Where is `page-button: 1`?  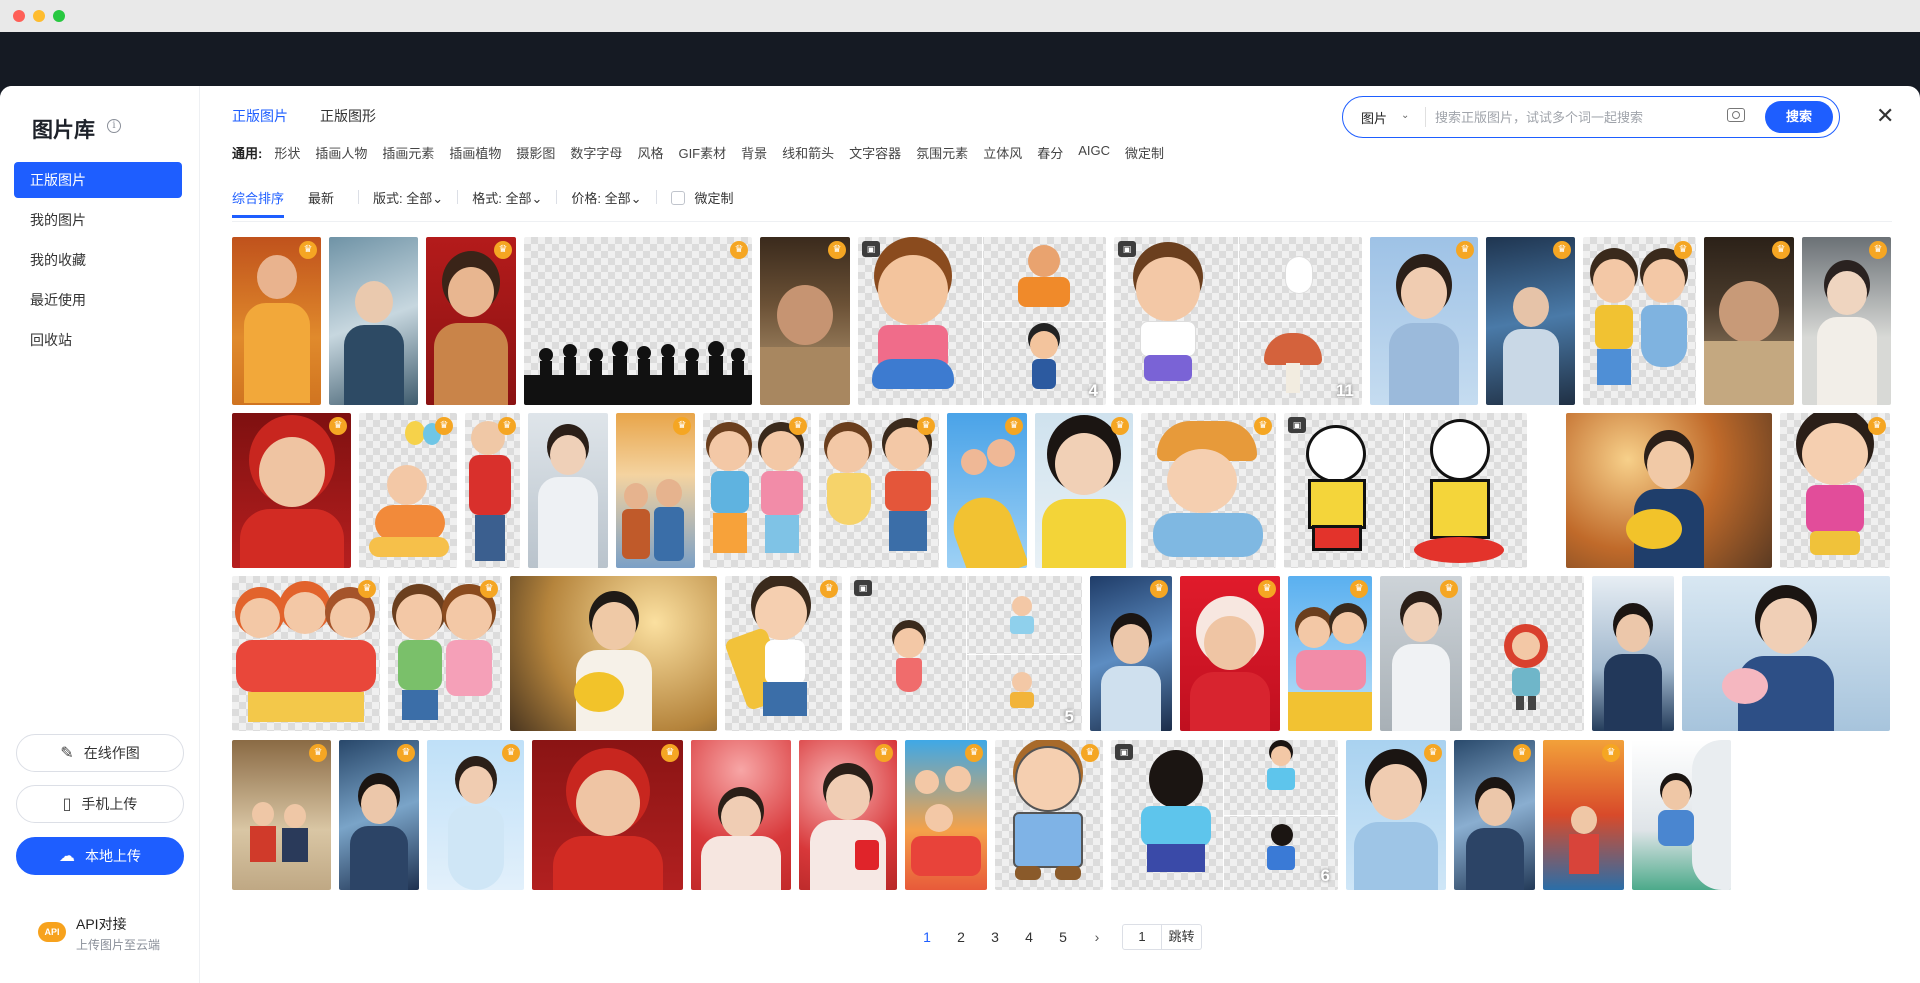 page-button: 1 is located at coordinates (927, 937).